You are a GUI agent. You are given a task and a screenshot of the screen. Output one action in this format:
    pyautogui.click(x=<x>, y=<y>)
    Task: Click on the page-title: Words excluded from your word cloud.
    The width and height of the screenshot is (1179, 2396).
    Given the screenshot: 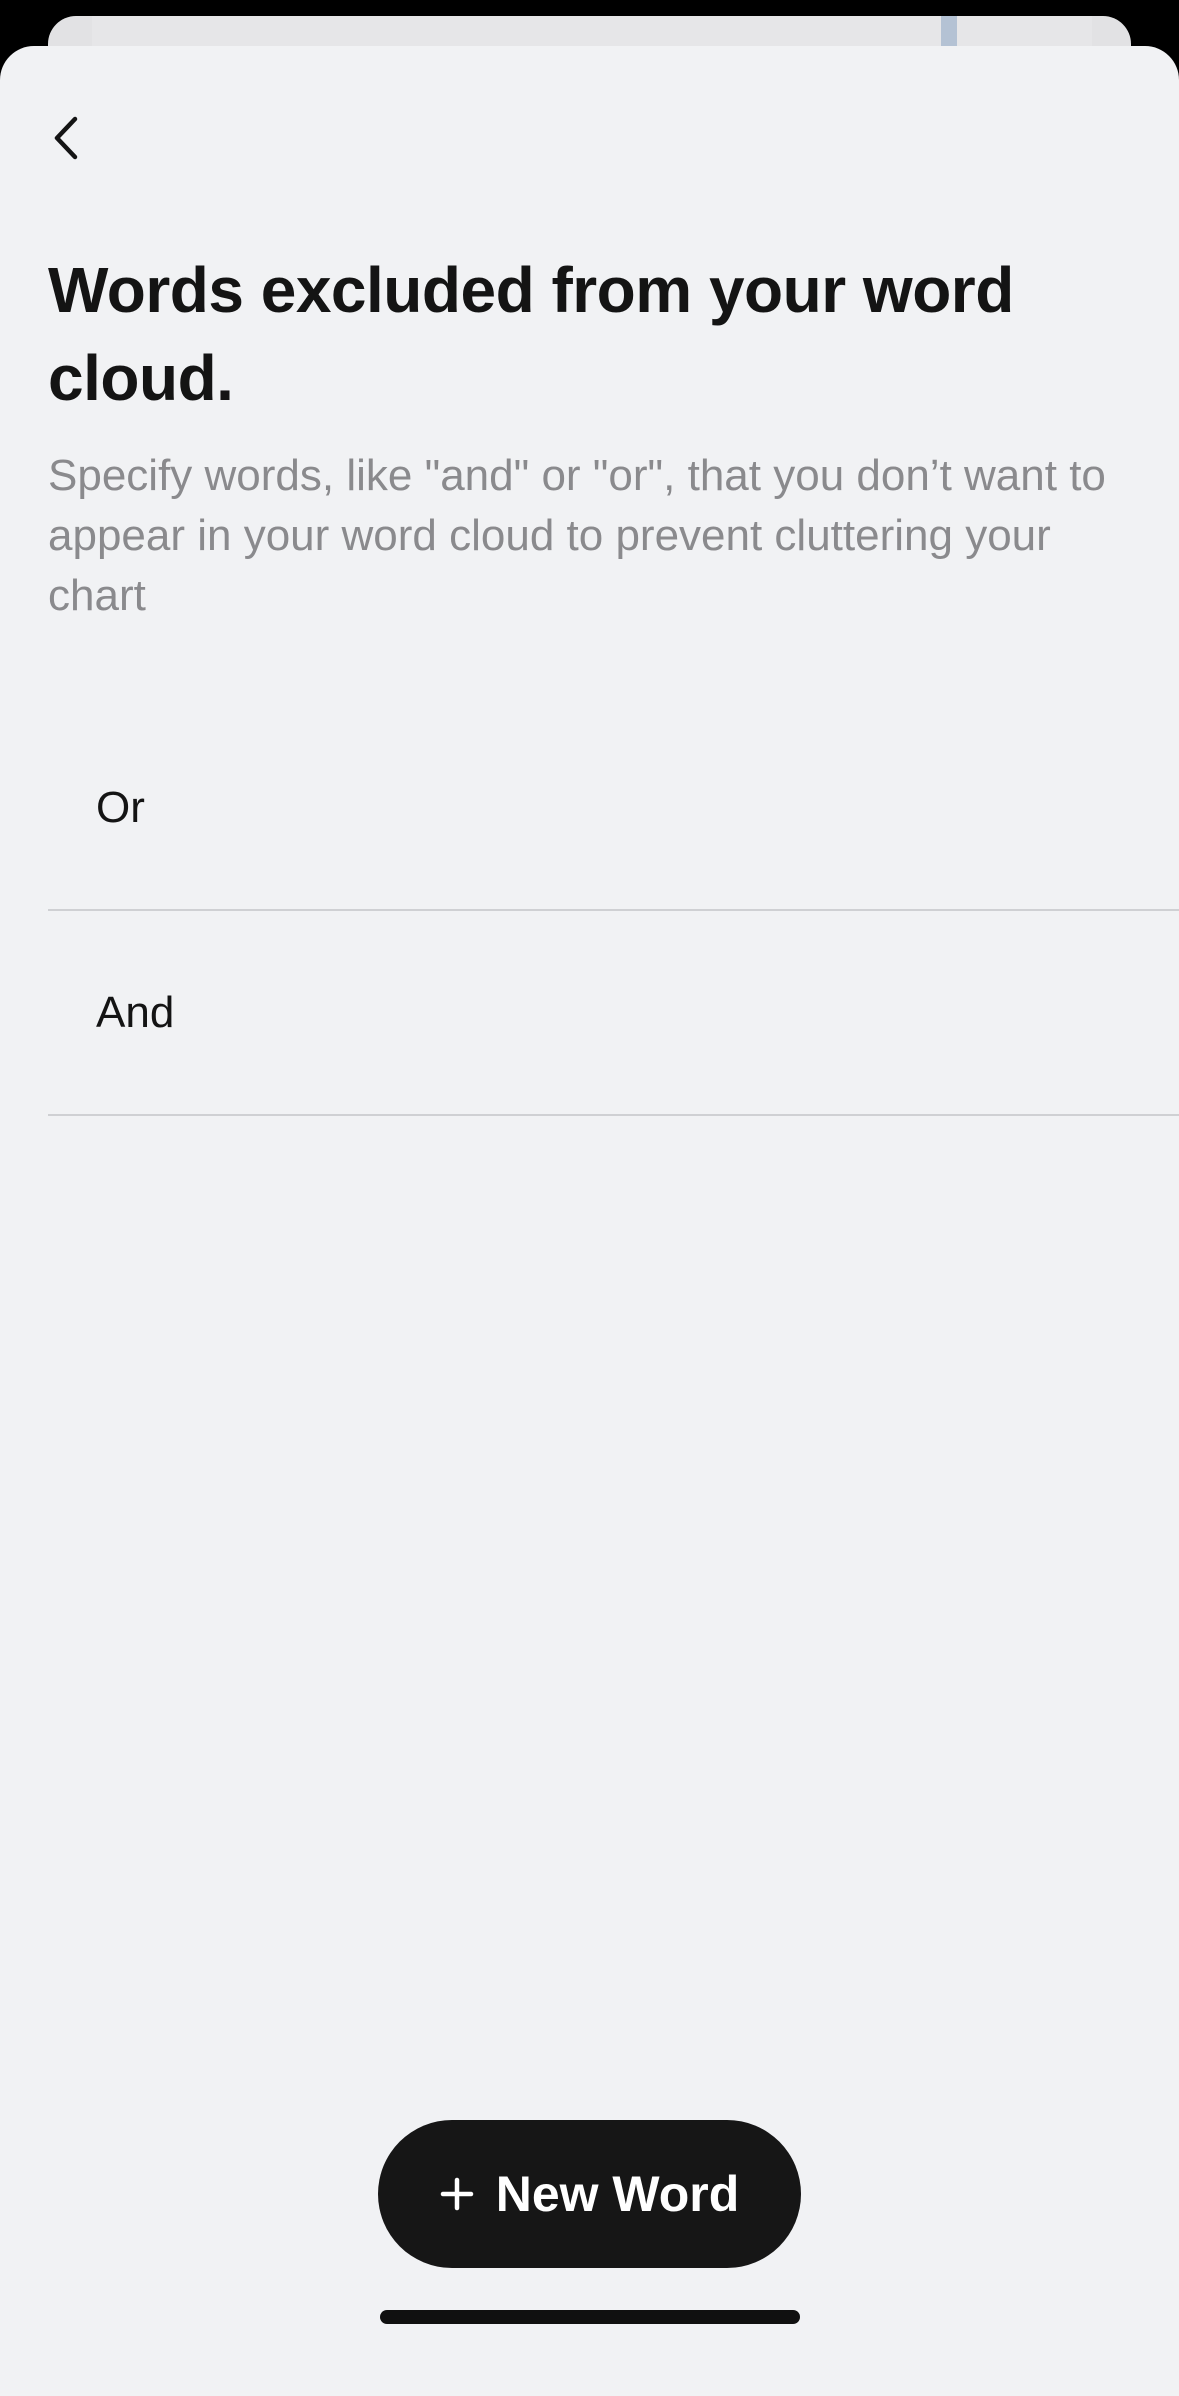 What is the action you would take?
    pyautogui.click(x=531, y=334)
    